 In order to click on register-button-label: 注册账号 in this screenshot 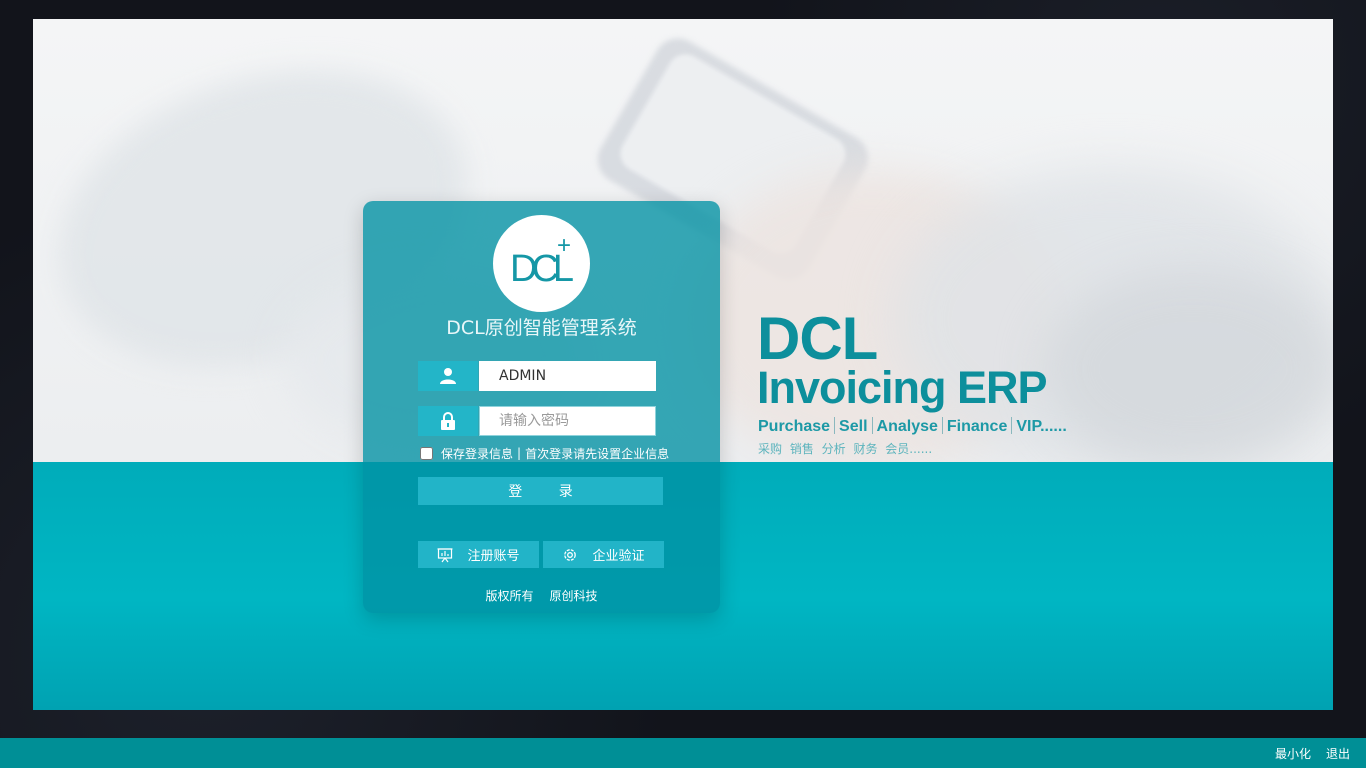, I will do `click(493, 556)`.